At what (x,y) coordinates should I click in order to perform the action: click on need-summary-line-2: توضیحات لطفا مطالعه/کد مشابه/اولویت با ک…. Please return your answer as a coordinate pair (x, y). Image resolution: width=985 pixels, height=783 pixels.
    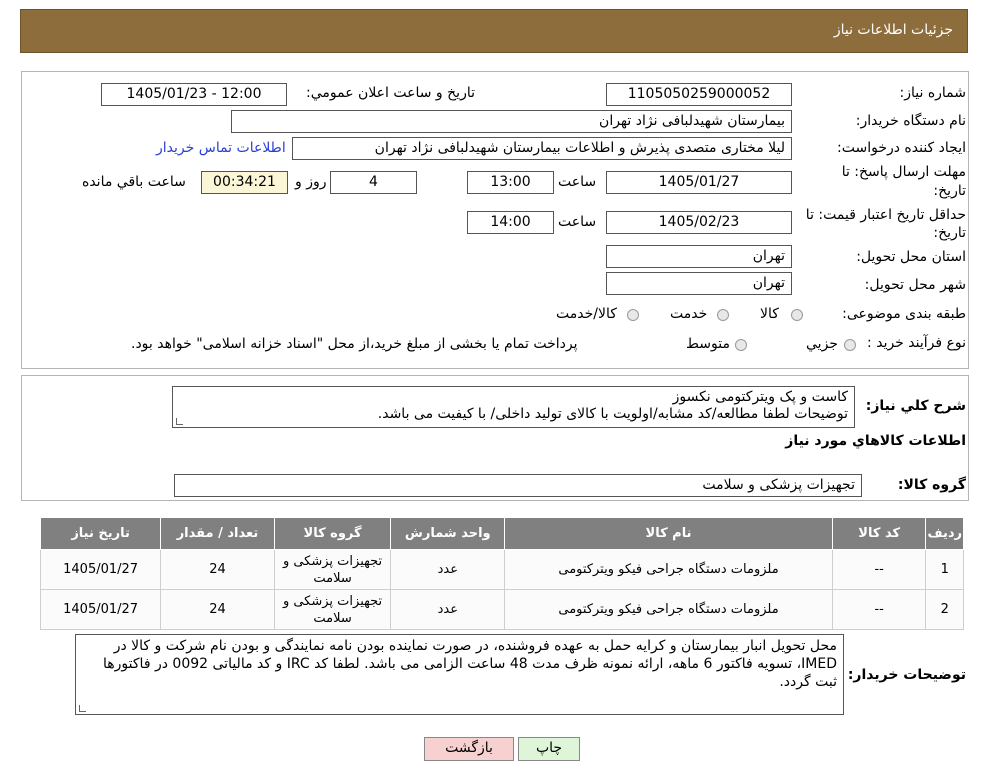
    Looking at the image, I should click on (612, 414).